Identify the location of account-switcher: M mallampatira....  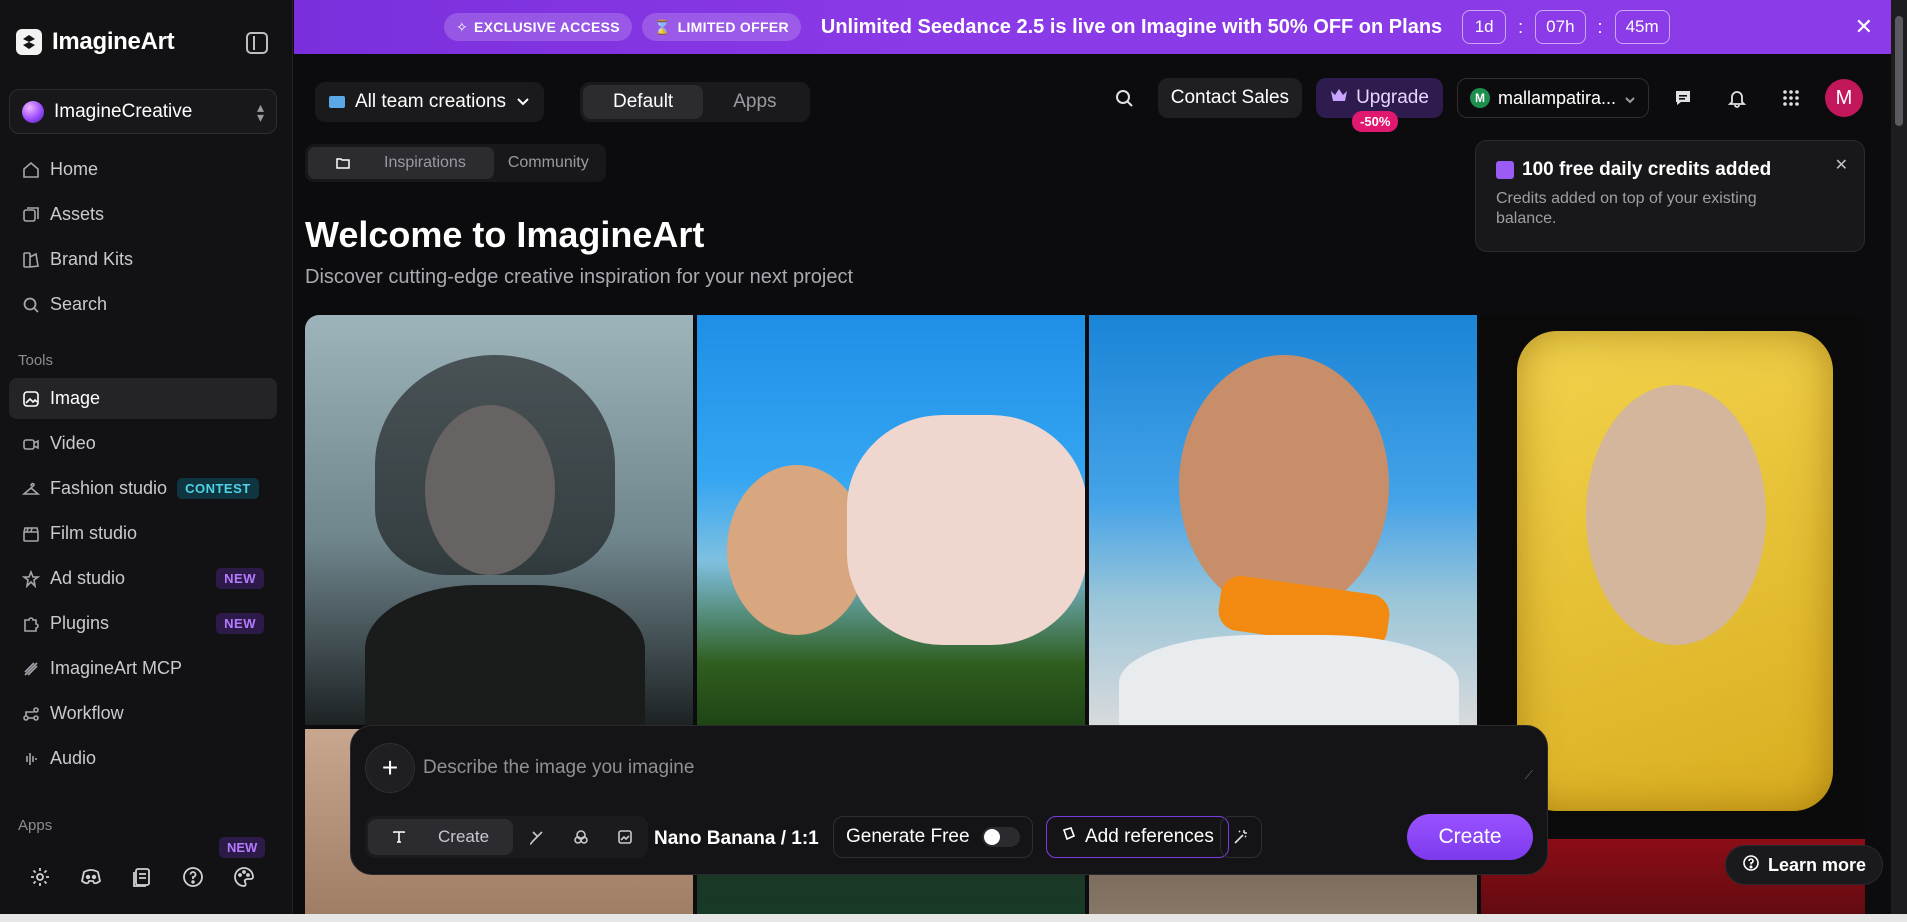
(1552, 98).